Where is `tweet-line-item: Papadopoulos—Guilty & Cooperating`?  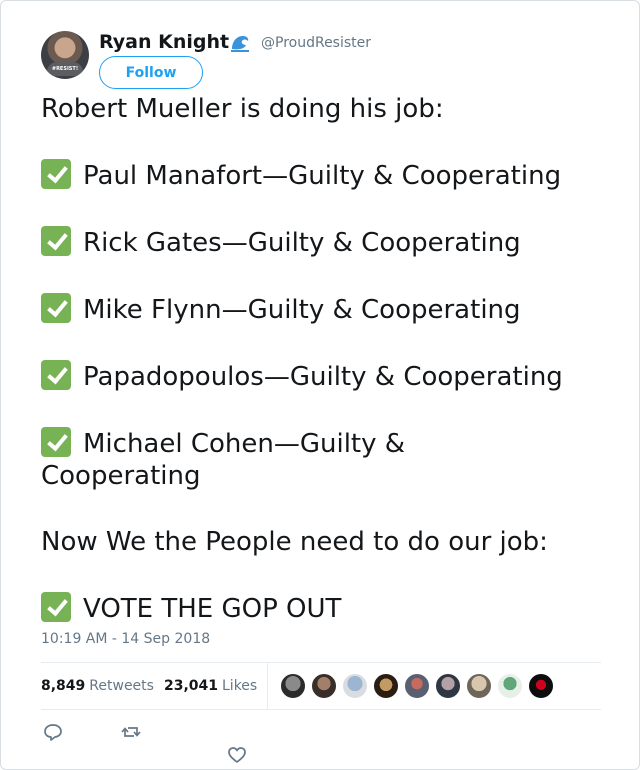
tweet-line-item: Papadopoulos—Guilty & Cooperating is located at coordinates (326, 376).